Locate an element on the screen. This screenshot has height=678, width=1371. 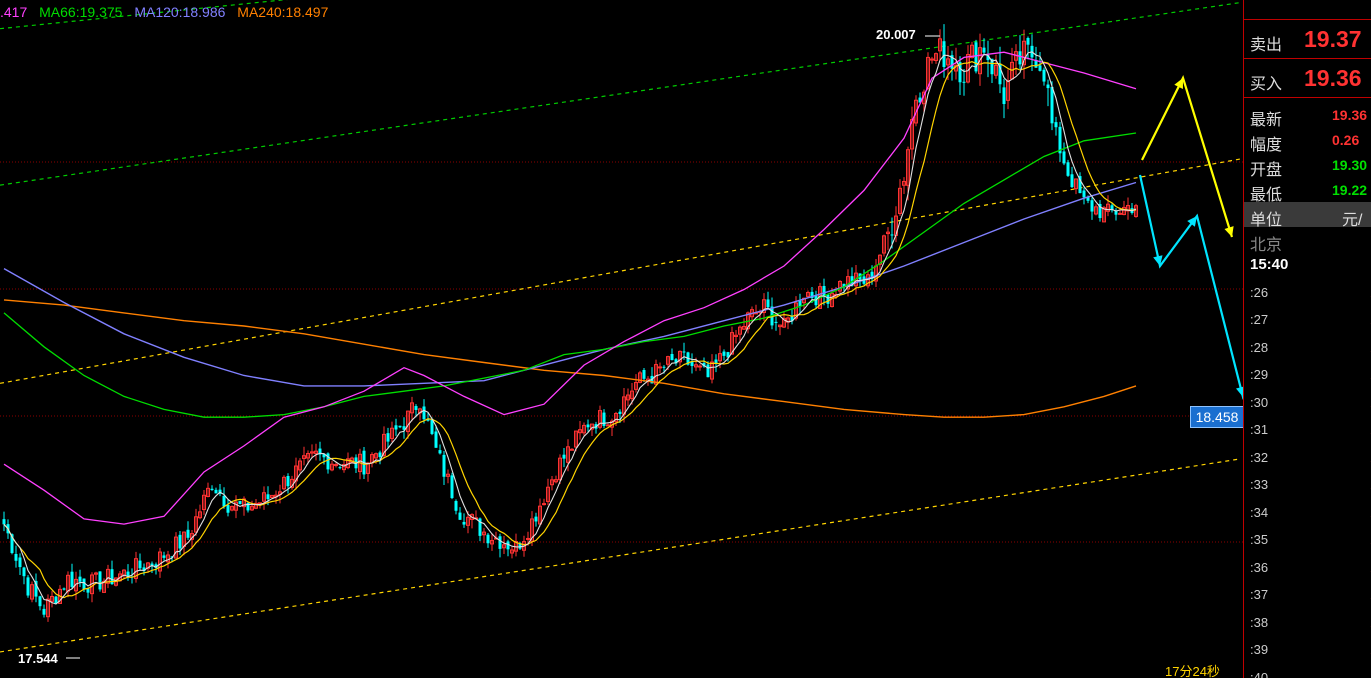
tick-time: 15:40 is located at coordinates (1269, 264).